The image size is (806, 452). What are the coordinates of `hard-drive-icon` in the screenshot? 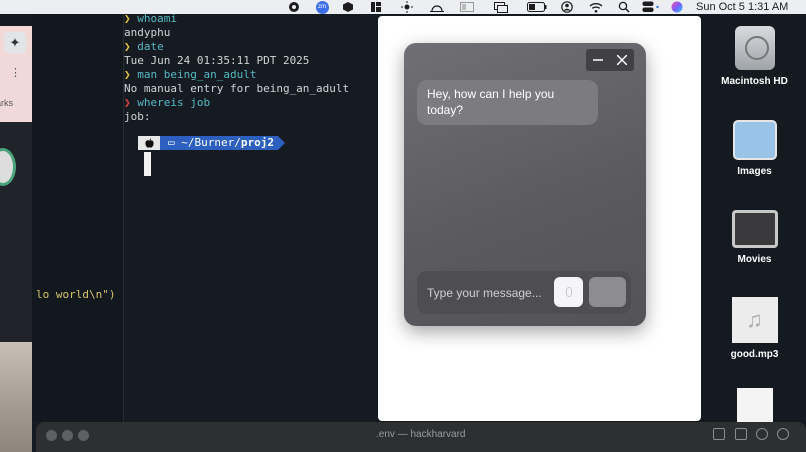 It's located at (754, 48).